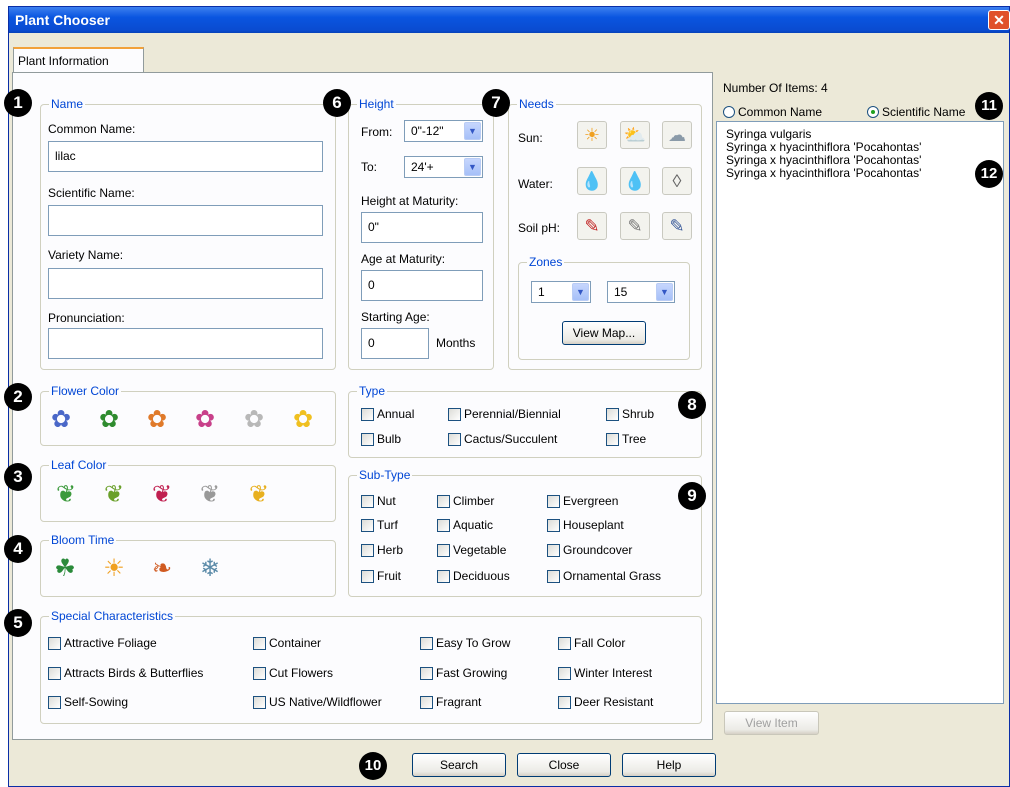 The height and width of the screenshot is (787, 1010). I want to click on type-annual-checkbox: Annual, so click(387, 414).